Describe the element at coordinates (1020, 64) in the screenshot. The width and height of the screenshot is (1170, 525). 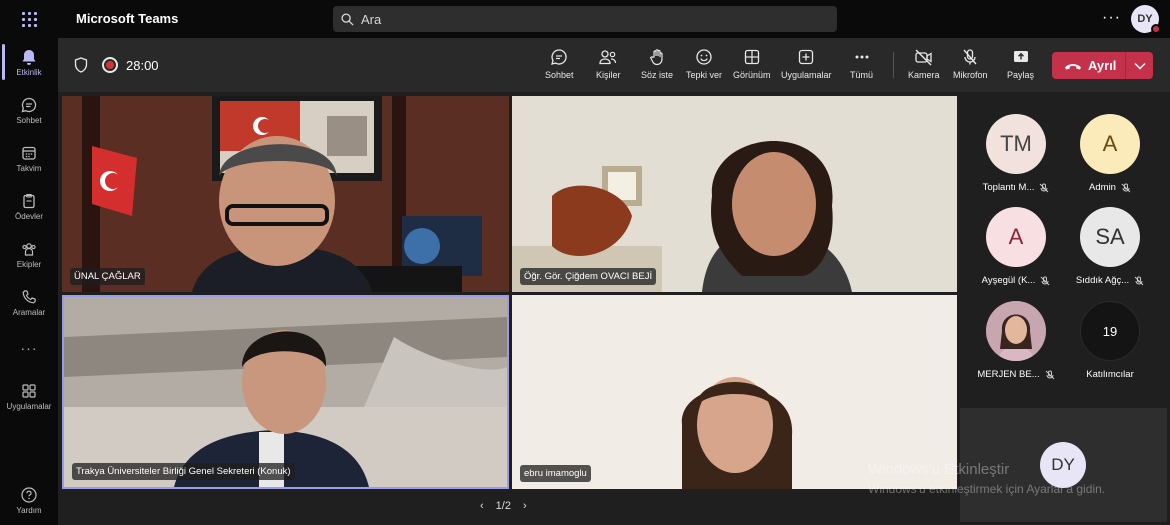
I see `share-button: Paylaş` at that location.